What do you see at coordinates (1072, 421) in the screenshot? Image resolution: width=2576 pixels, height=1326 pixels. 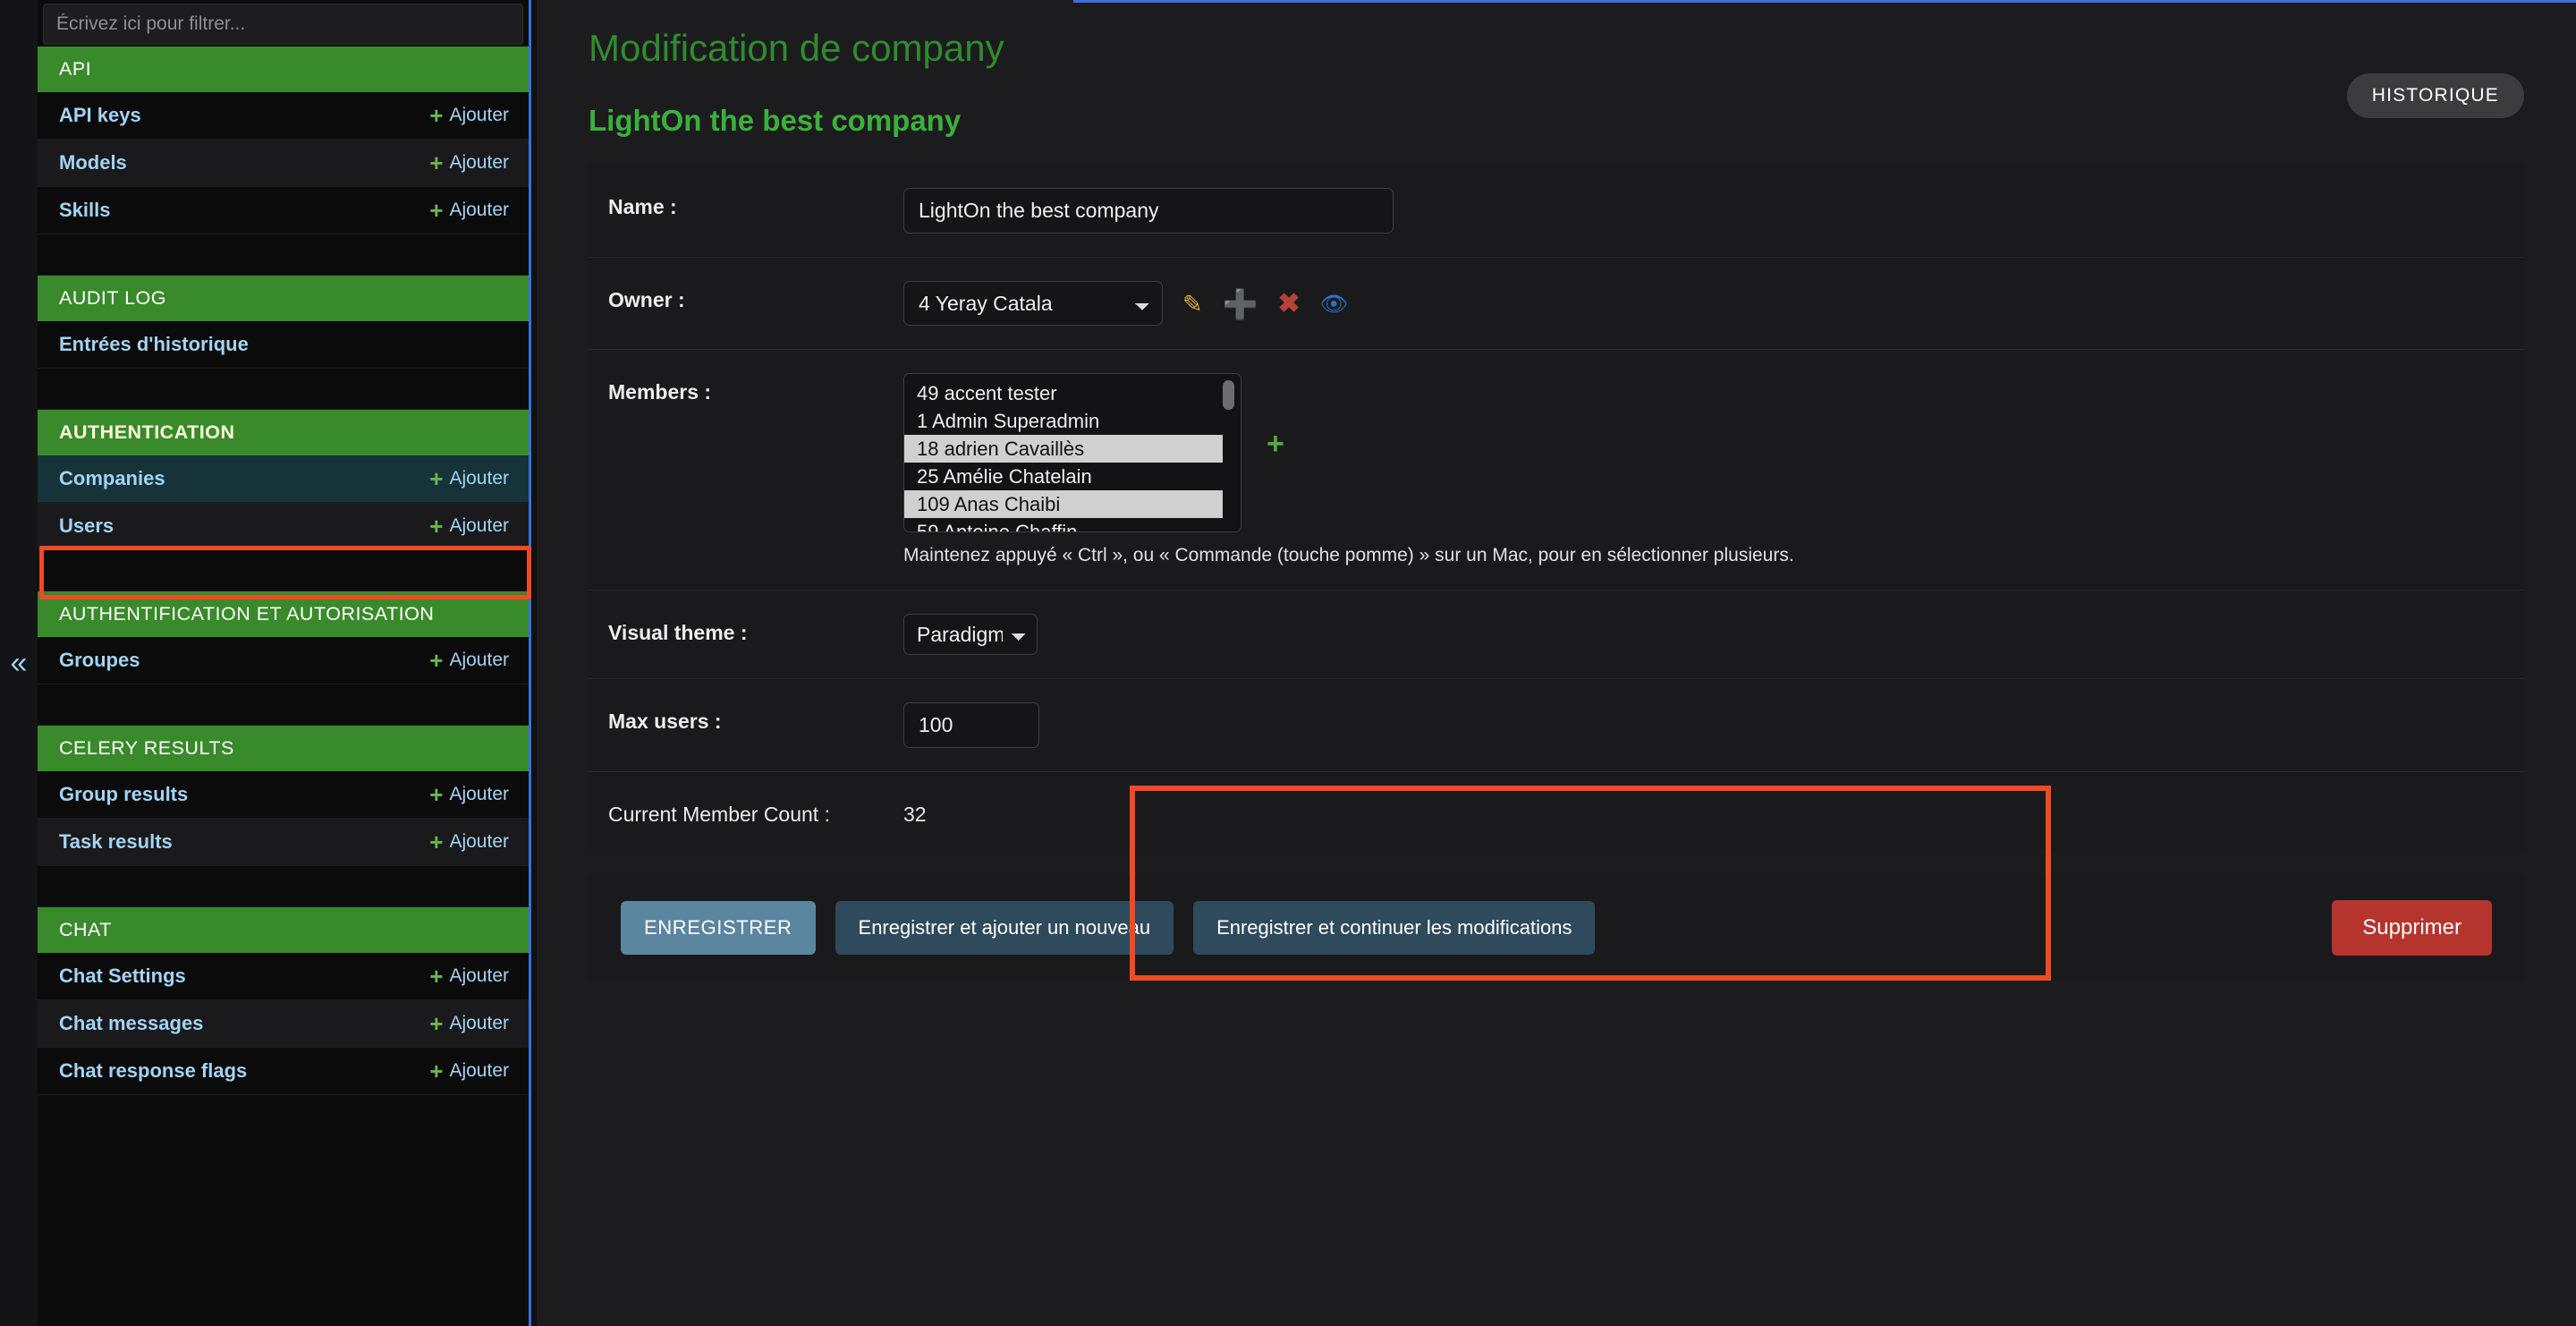 I see `list-item: 1 Admin Superadmin` at bounding box center [1072, 421].